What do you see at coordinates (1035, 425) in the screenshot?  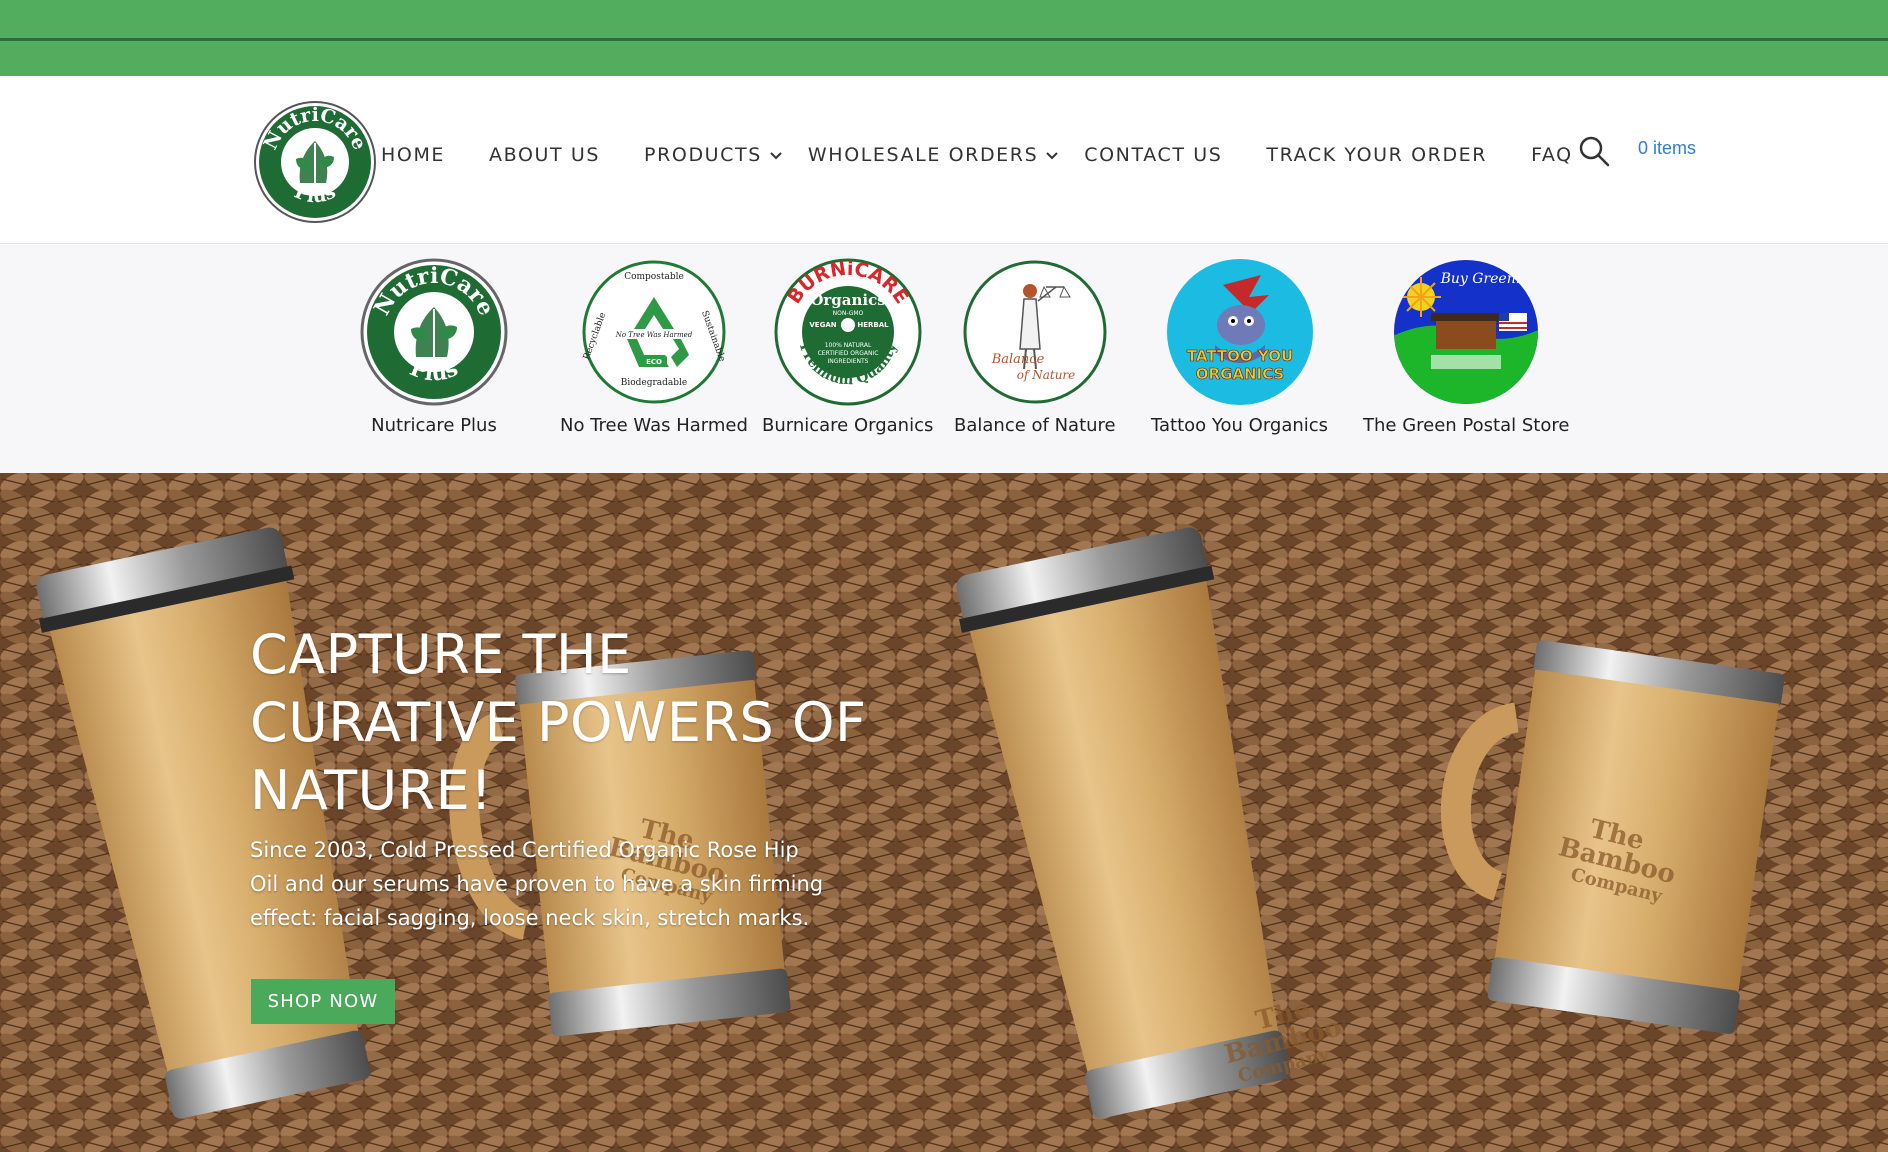 I see `brand-label: Balance of Nature` at bounding box center [1035, 425].